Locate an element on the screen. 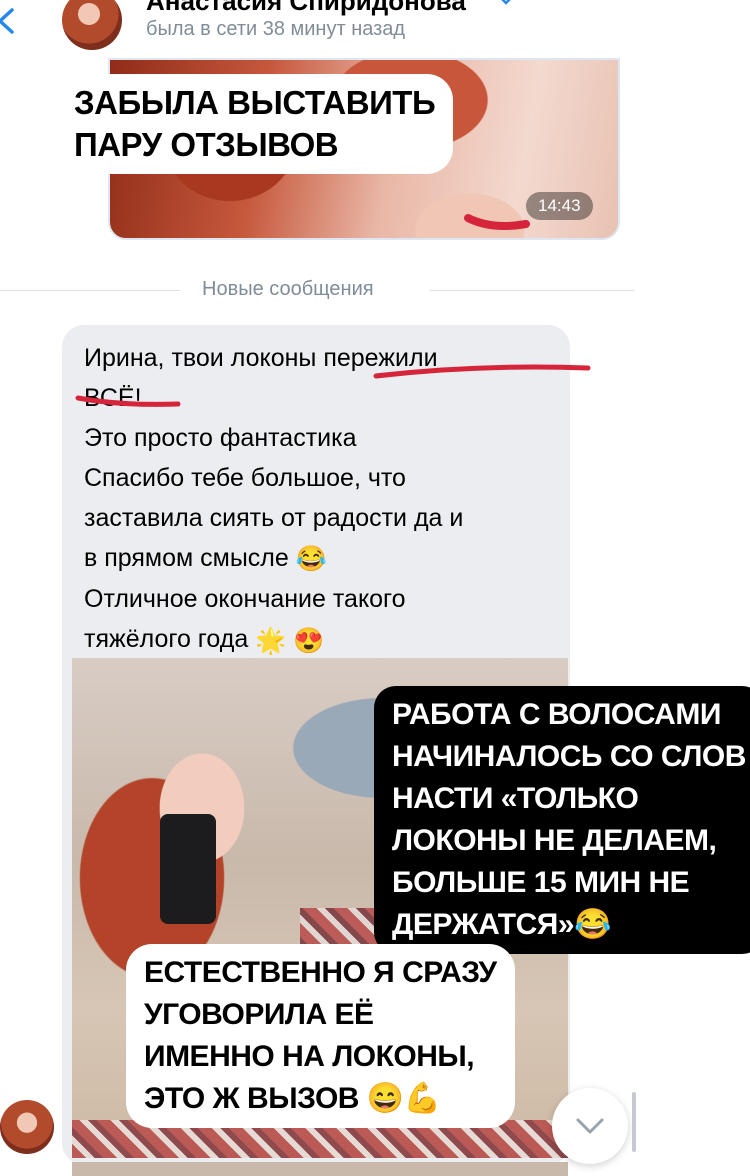  overlay-line: ЗАБЫЛА ВЫСТАВИТЬ is located at coordinates (255, 102).